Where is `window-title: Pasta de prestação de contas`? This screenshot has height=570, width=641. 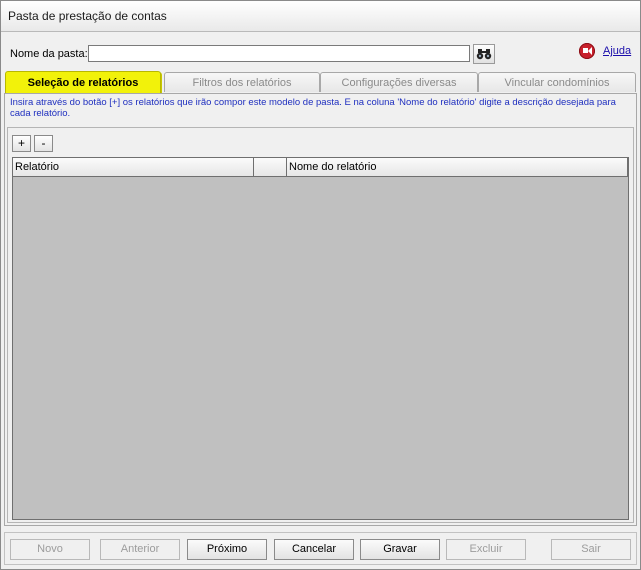 window-title: Pasta de prestação de contas is located at coordinates (87, 16).